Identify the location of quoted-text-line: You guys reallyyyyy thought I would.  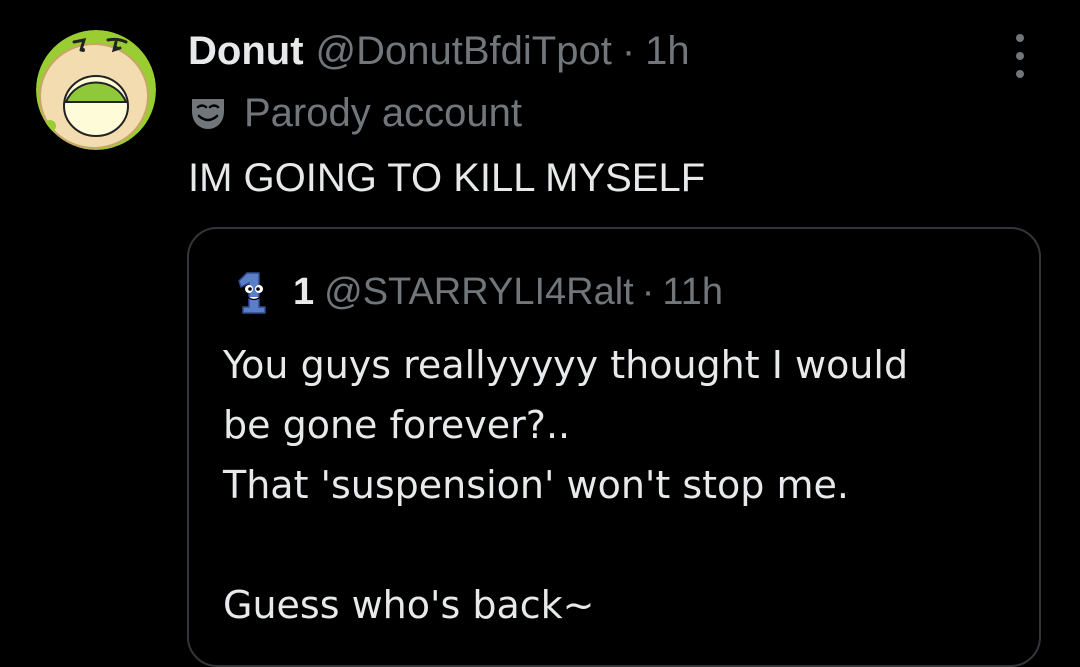
(566, 365).